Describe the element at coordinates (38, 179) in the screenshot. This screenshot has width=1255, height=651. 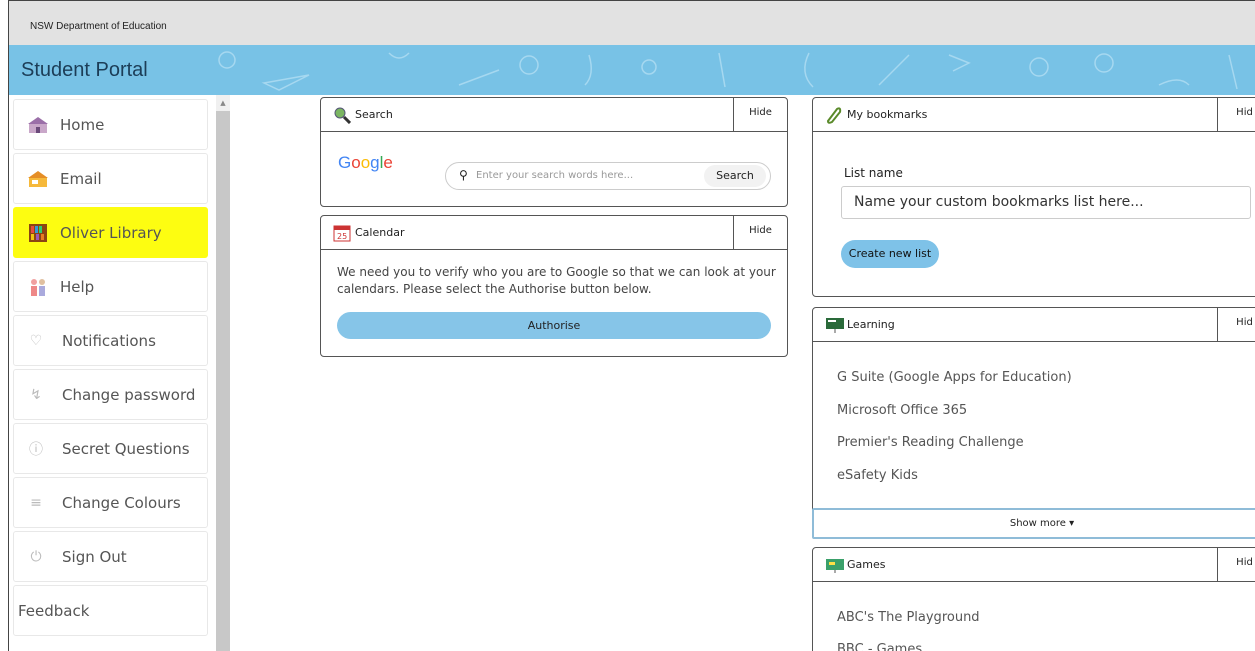
I see `house-mail-icon` at that location.